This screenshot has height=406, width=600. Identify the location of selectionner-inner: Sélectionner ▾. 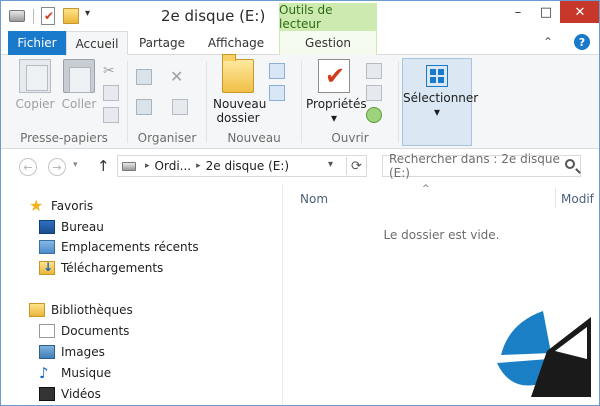
(440, 92).